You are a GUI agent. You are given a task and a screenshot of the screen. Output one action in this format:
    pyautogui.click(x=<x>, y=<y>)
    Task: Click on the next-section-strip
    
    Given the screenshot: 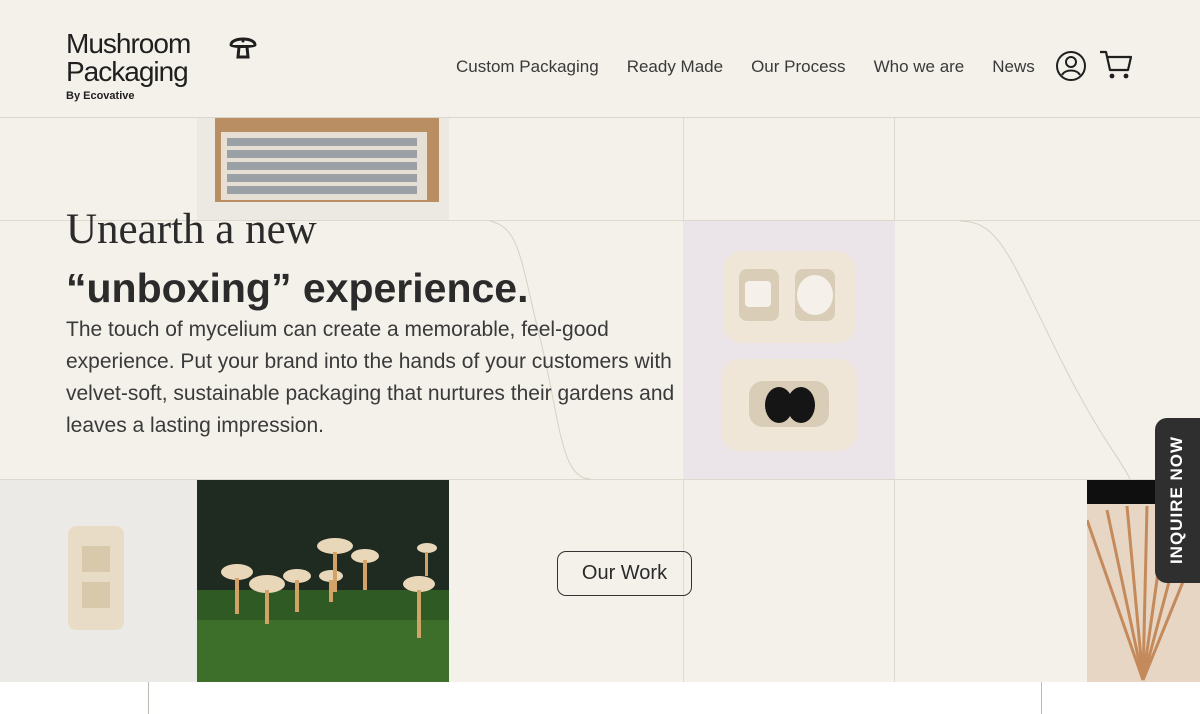 What is the action you would take?
    pyautogui.click(x=600, y=698)
    